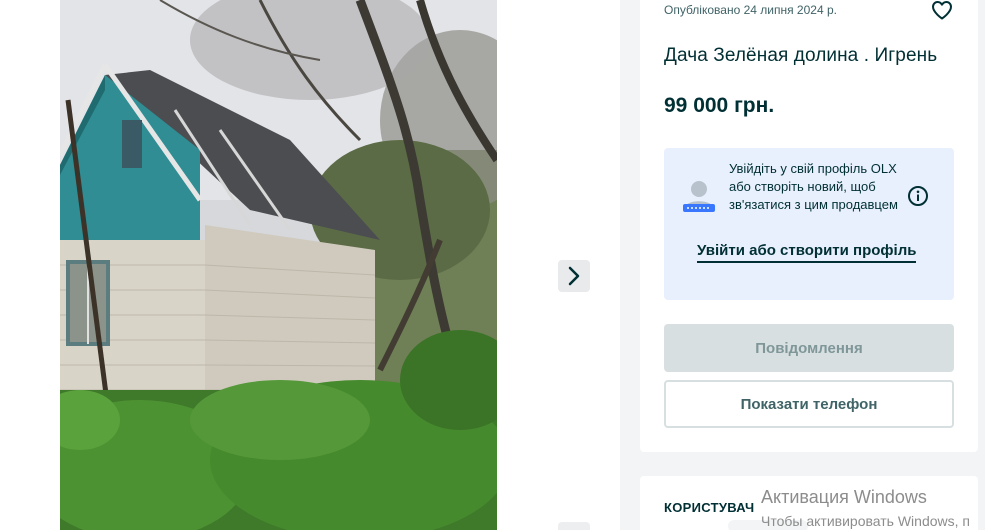 This screenshot has height=530, width=985. Describe the element at coordinates (574, 526) in the screenshot. I see `gallery-control-peek` at that location.